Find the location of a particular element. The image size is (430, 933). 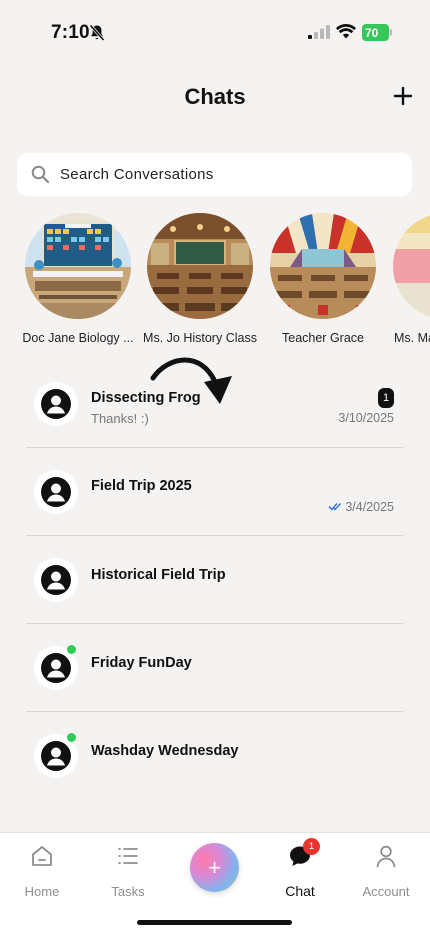

chat-notification-badge: 1 is located at coordinates (311, 846).